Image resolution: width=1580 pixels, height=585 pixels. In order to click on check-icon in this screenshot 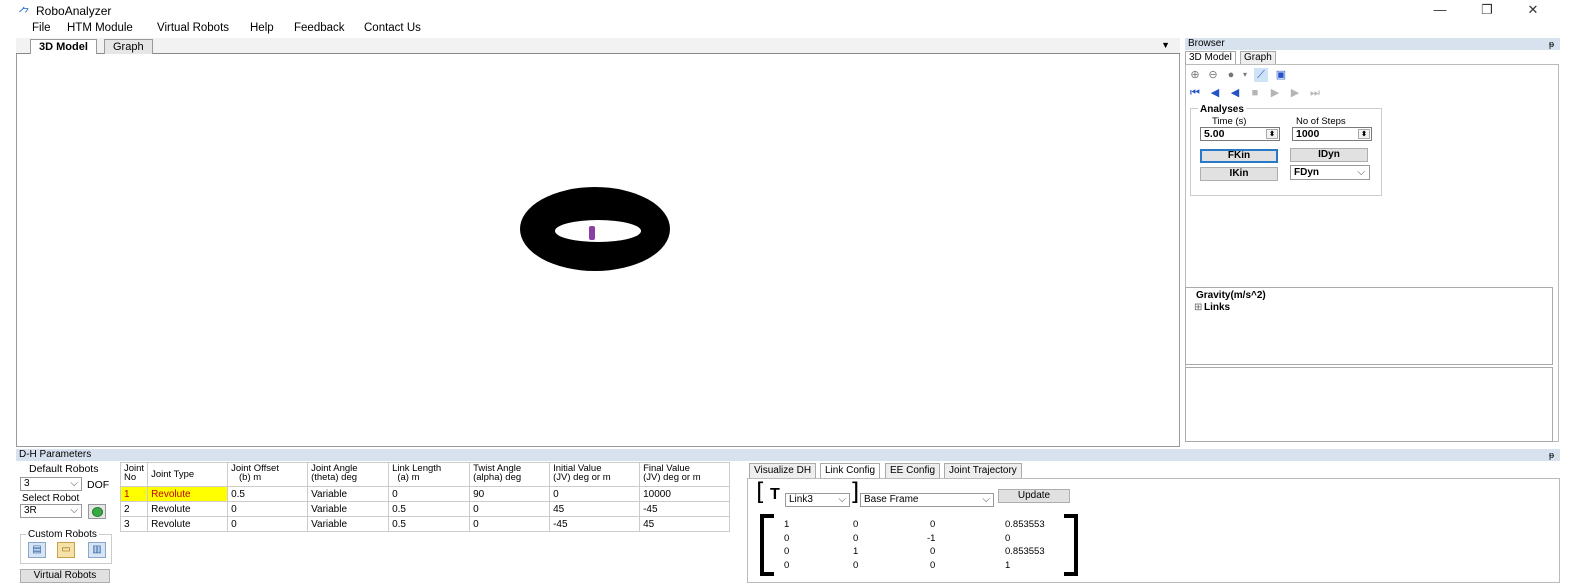, I will do `click(97, 512)`.